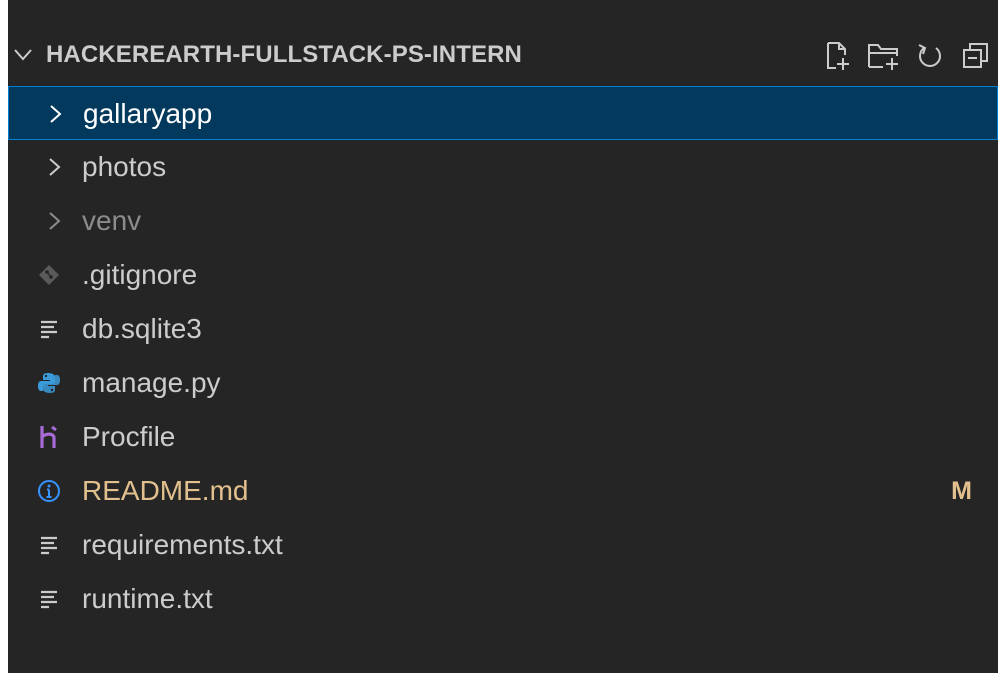  I want to click on tree-item-label: photos, so click(124, 166).